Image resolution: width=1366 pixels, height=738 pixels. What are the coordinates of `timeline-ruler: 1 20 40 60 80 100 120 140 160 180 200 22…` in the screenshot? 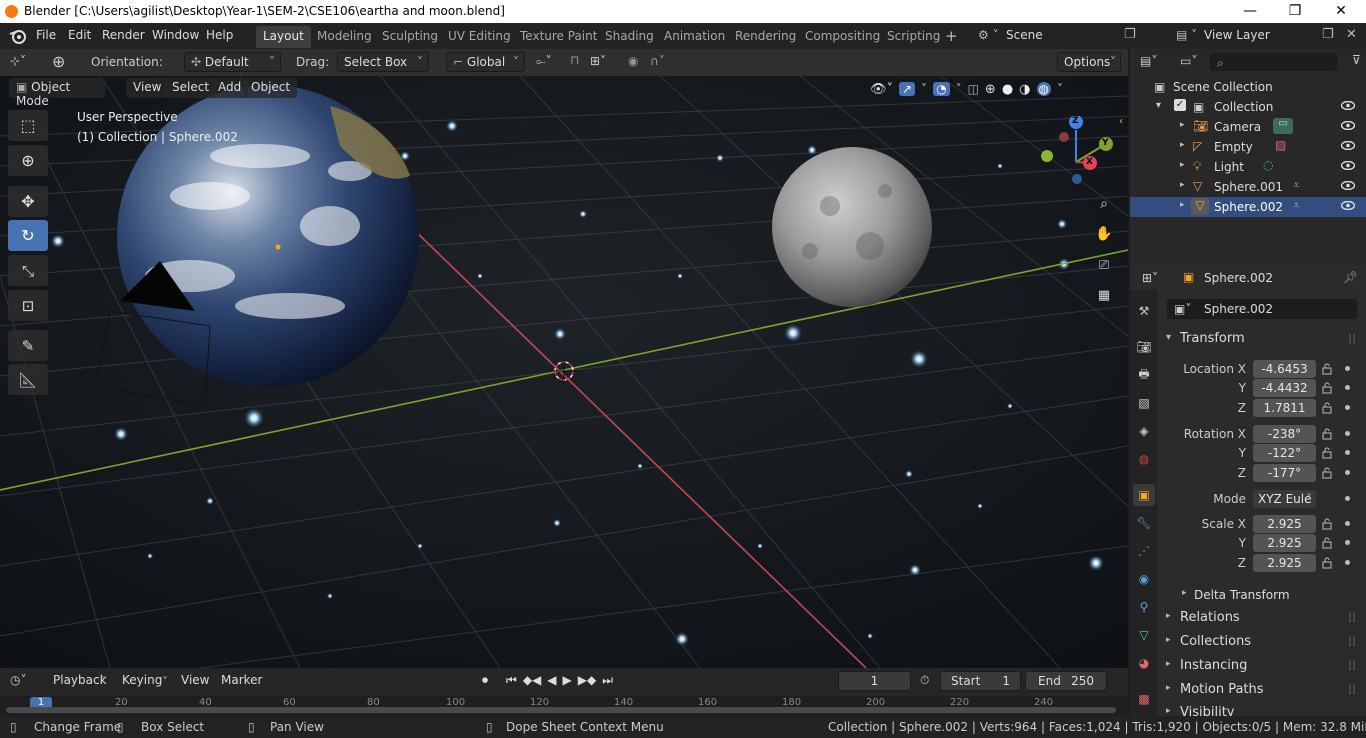 It's located at (564, 706).